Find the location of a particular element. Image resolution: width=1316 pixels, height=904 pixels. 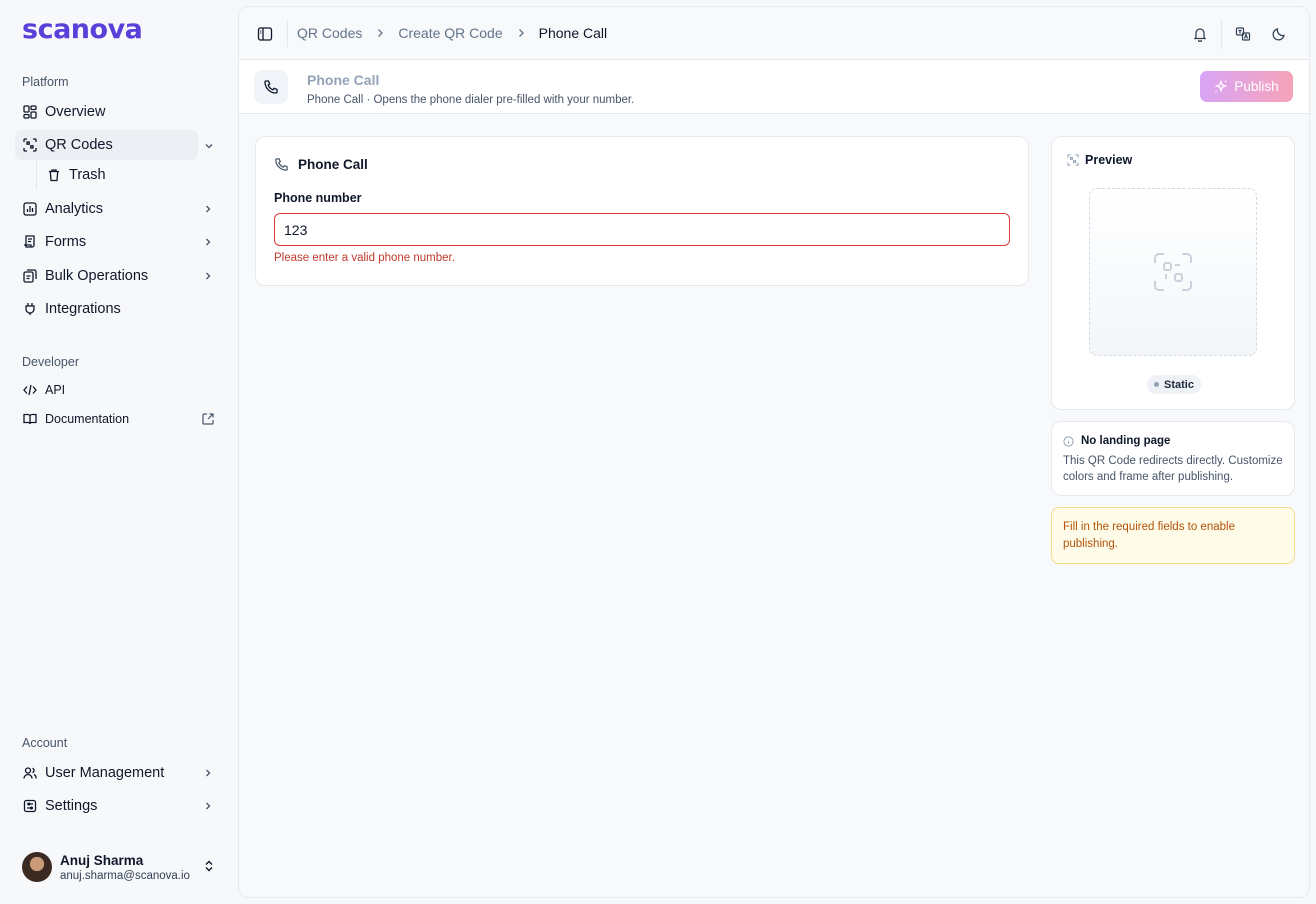

sidebar-item-label: API is located at coordinates (55, 390).